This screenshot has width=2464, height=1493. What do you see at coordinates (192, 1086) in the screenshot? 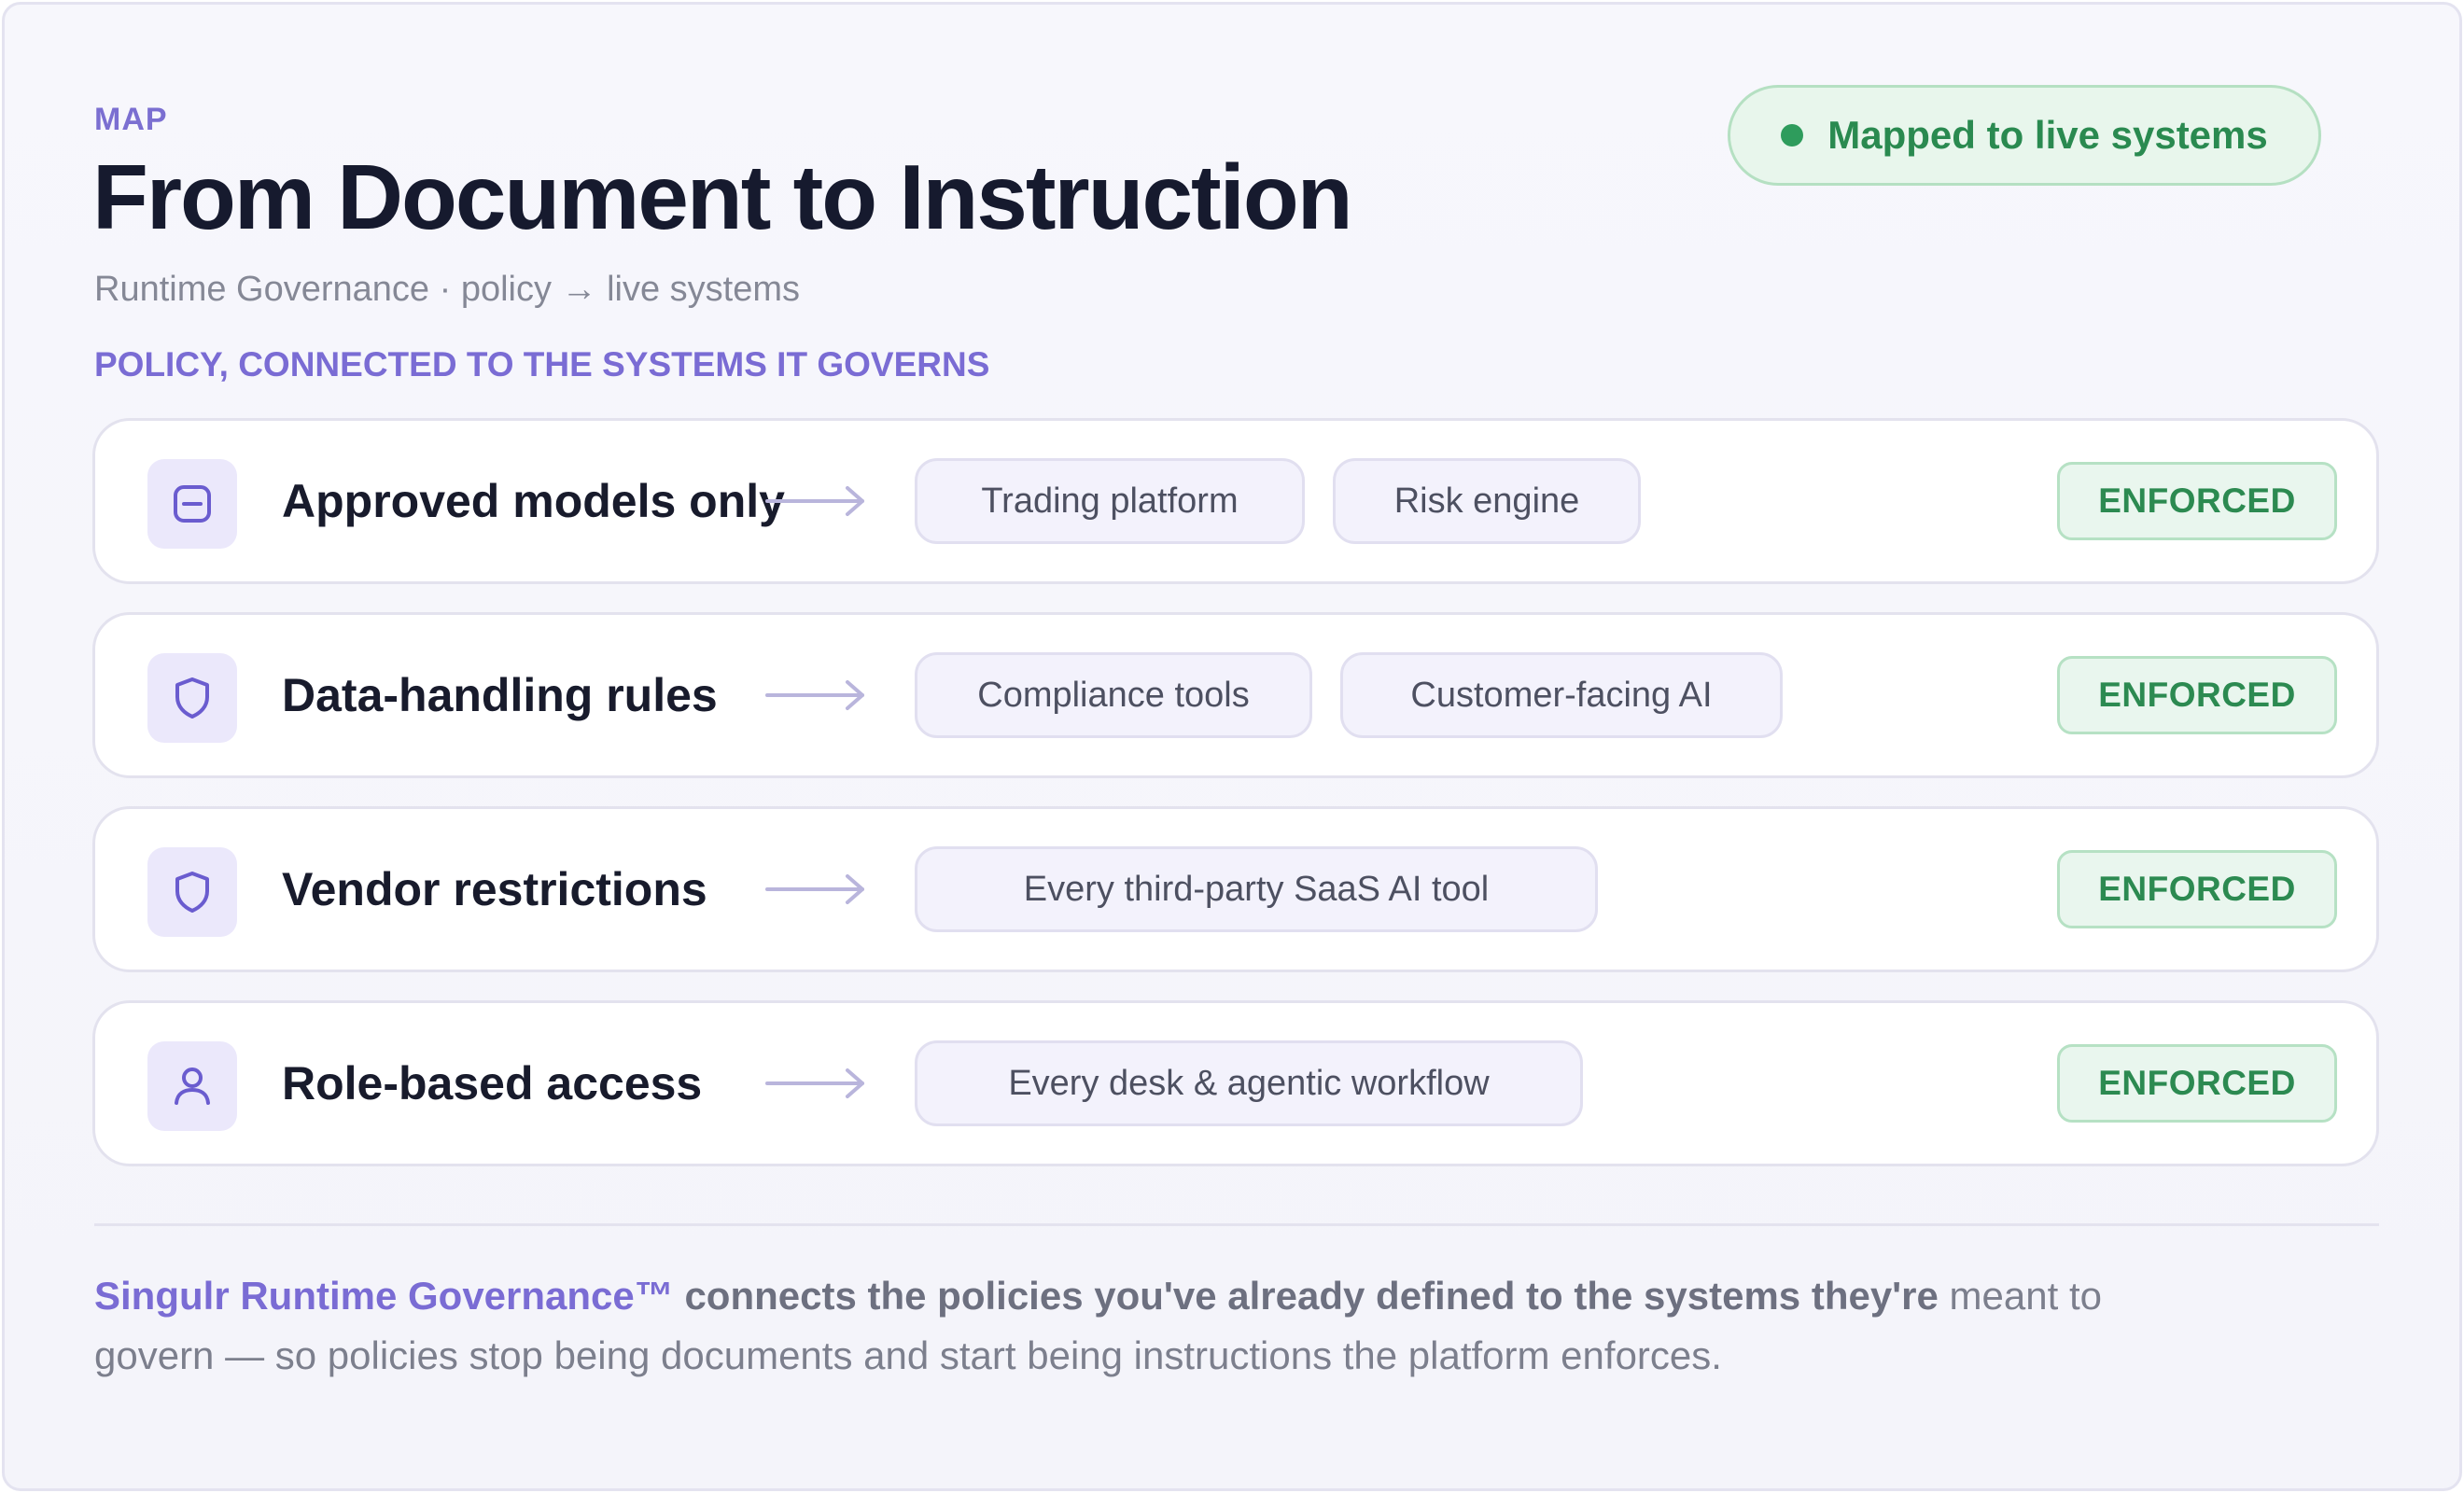
I see `user-icon` at bounding box center [192, 1086].